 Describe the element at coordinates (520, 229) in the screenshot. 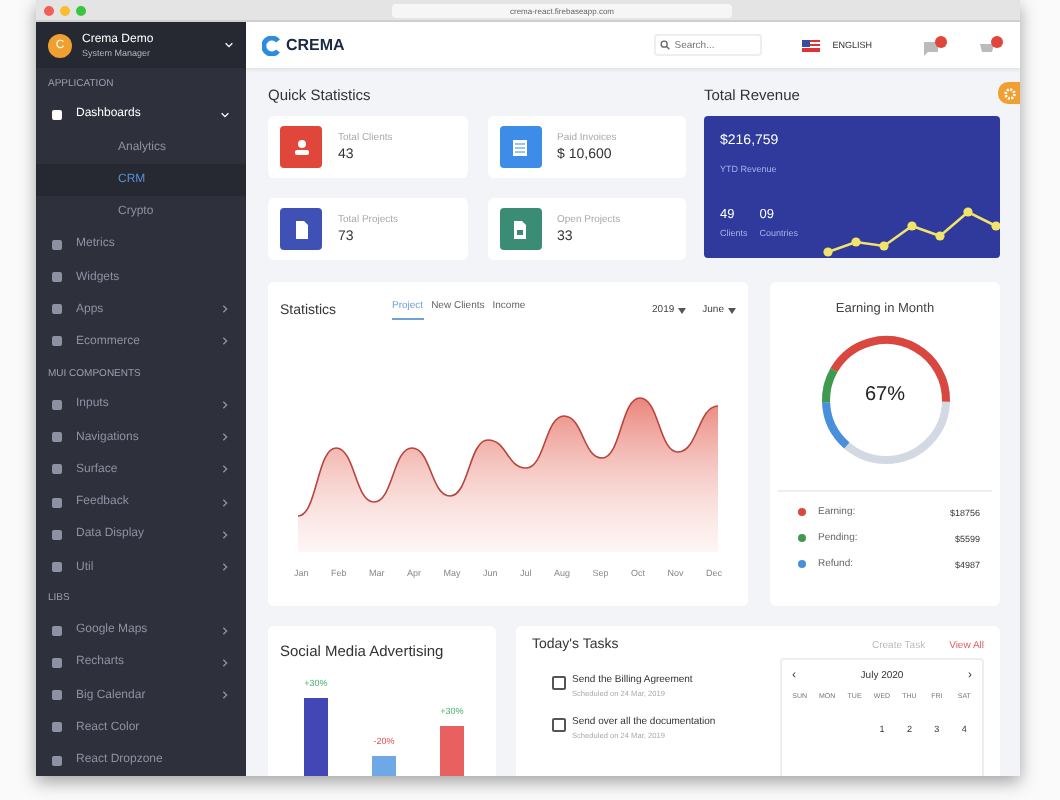

I see `document-icon` at that location.